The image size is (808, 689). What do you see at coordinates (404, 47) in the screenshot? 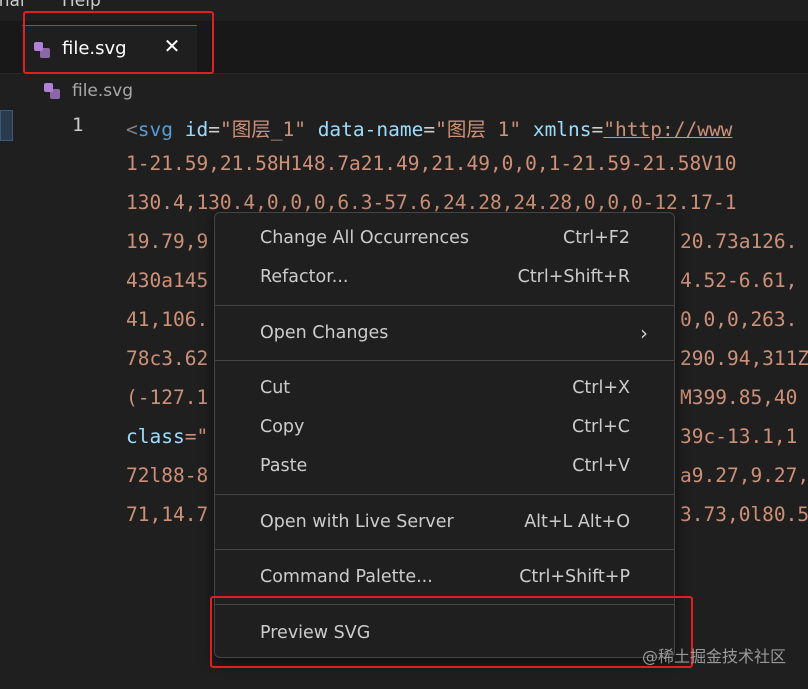
I see `tab-bar: file.svg ✕` at bounding box center [404, 47].